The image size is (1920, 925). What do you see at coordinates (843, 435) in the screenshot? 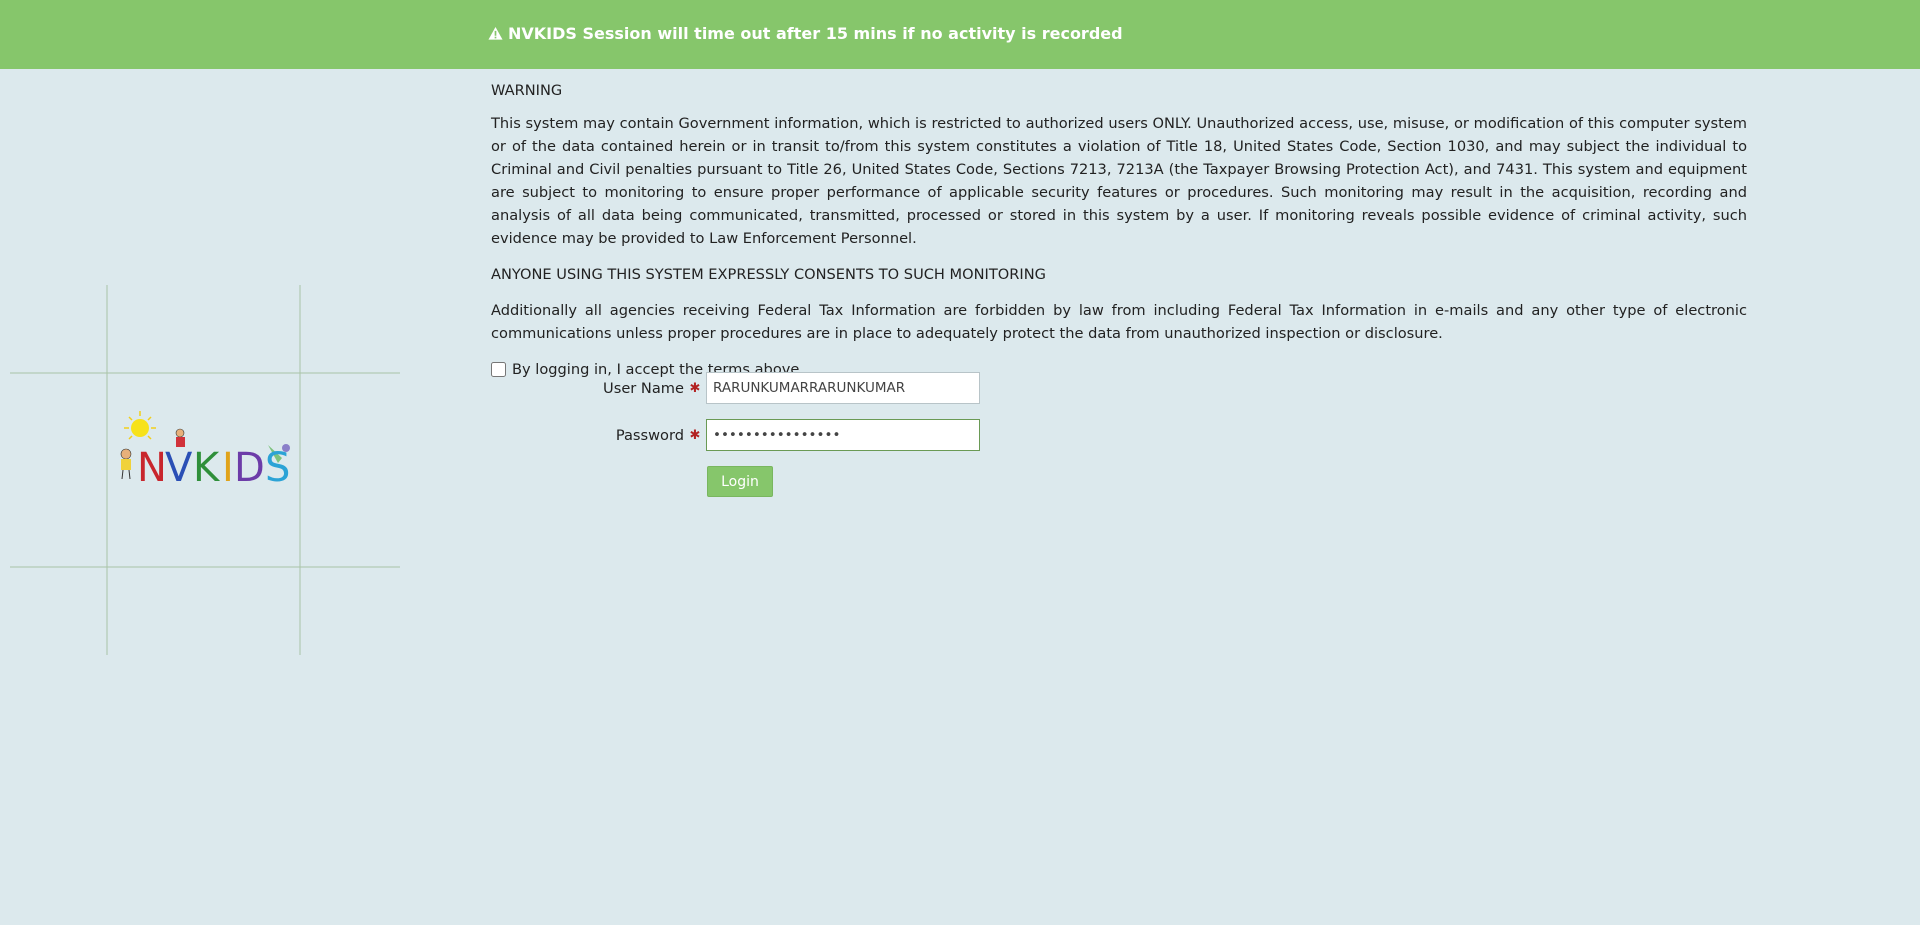
I see `password-input` at bounding box center [843, 435].